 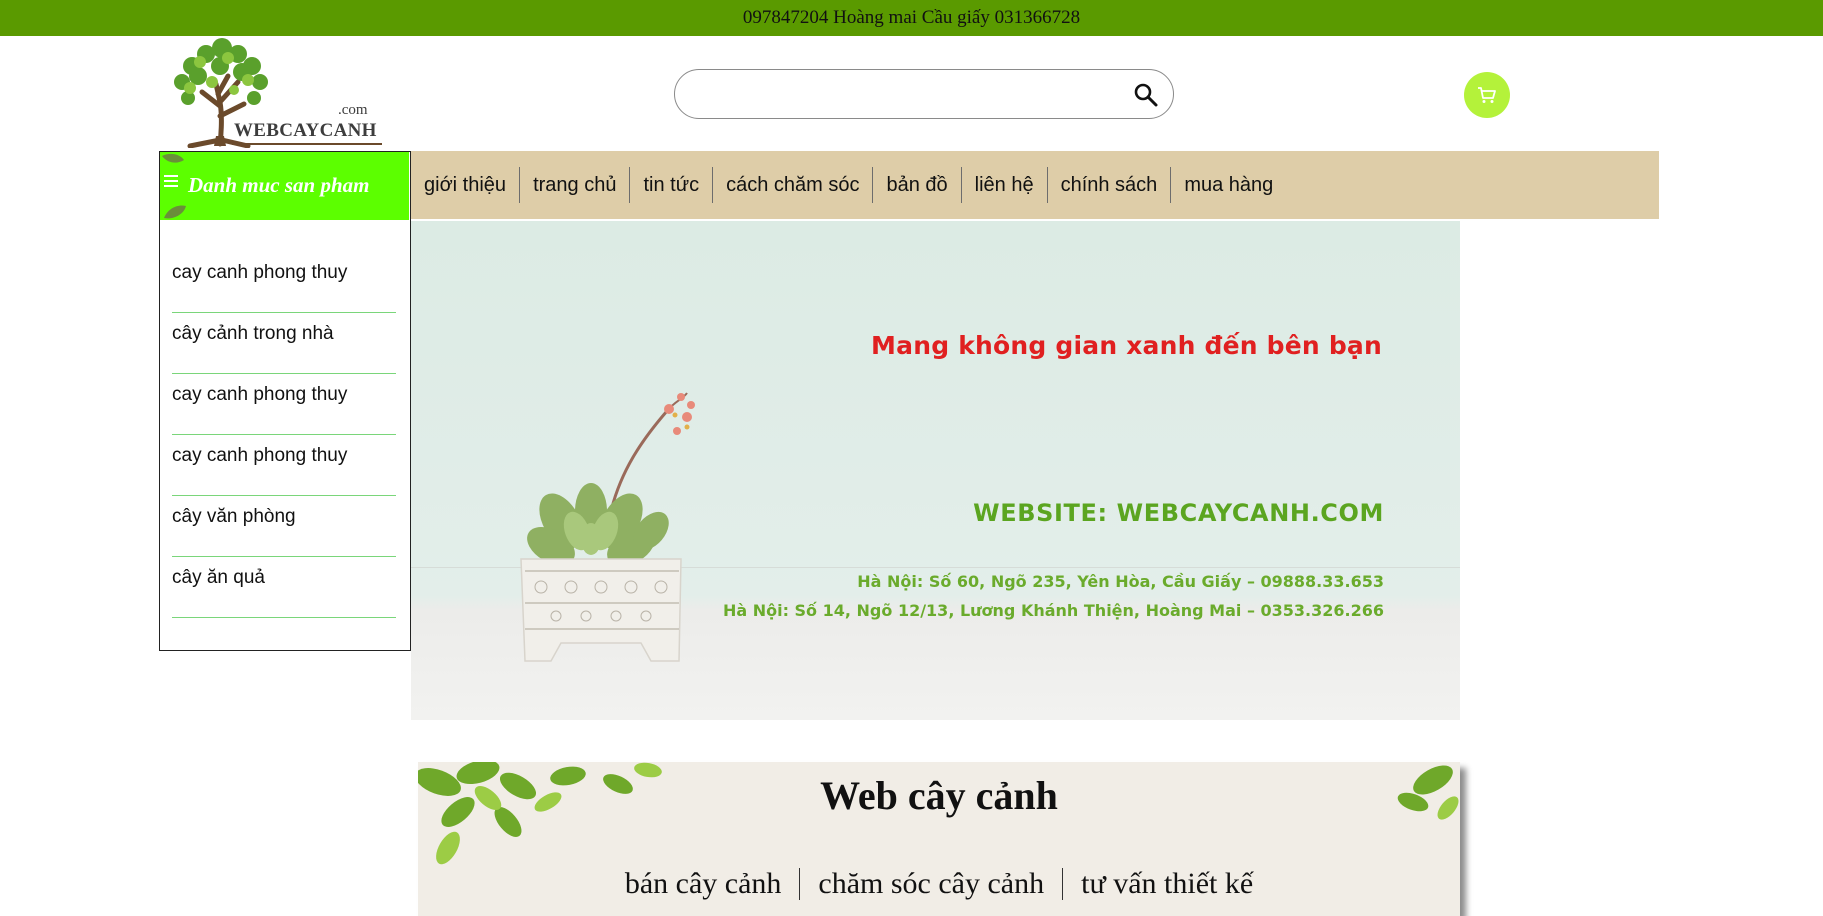 I want to click on nav-item-ban-do: bản đồ, so click(x=917, y=185).